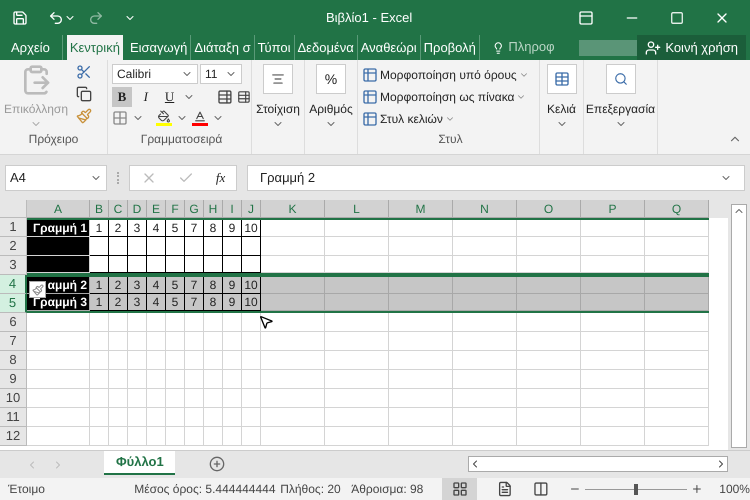 This screenshot has height=500, width=750. What do you see at coordinates (450, 97) in the screenshot?
I see `style-menu-button: Μορφοποίηση ως πίνακα` at bounding box center [450, 97].